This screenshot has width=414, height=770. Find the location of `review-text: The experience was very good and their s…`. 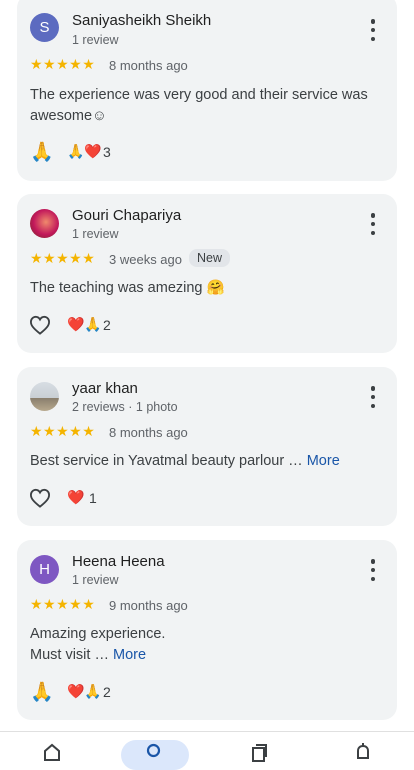

review-text: The experience was very good and their s… is located at coordinates (199, 105).